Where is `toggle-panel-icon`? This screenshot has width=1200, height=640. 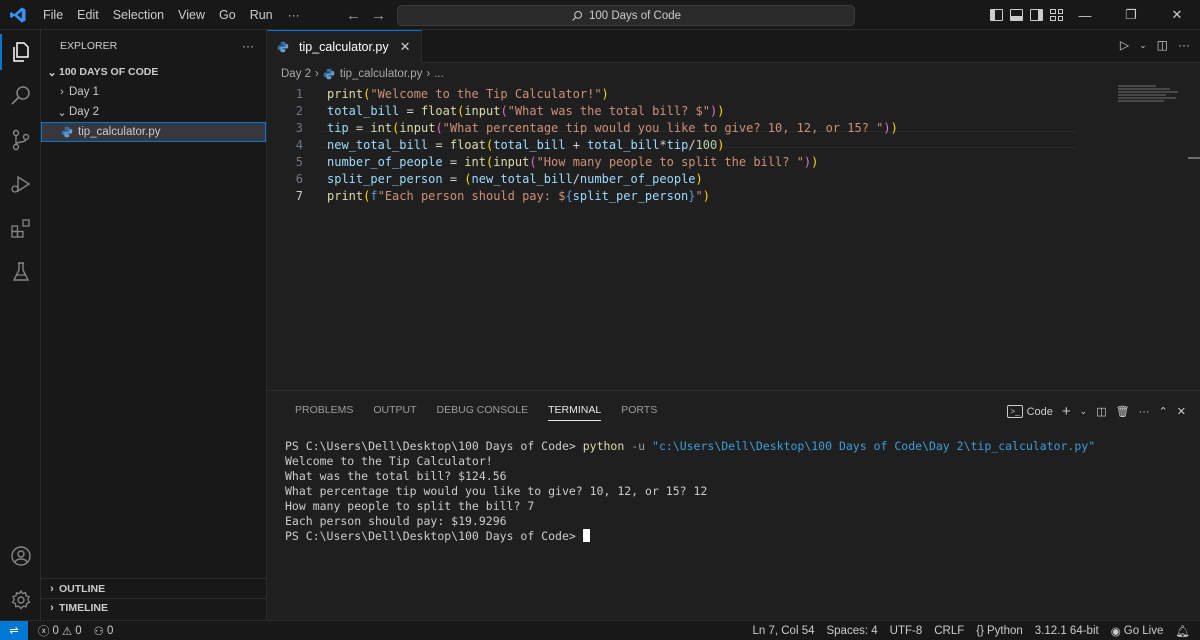 toggle-panel-icon is located at coordinates (1016, 15).